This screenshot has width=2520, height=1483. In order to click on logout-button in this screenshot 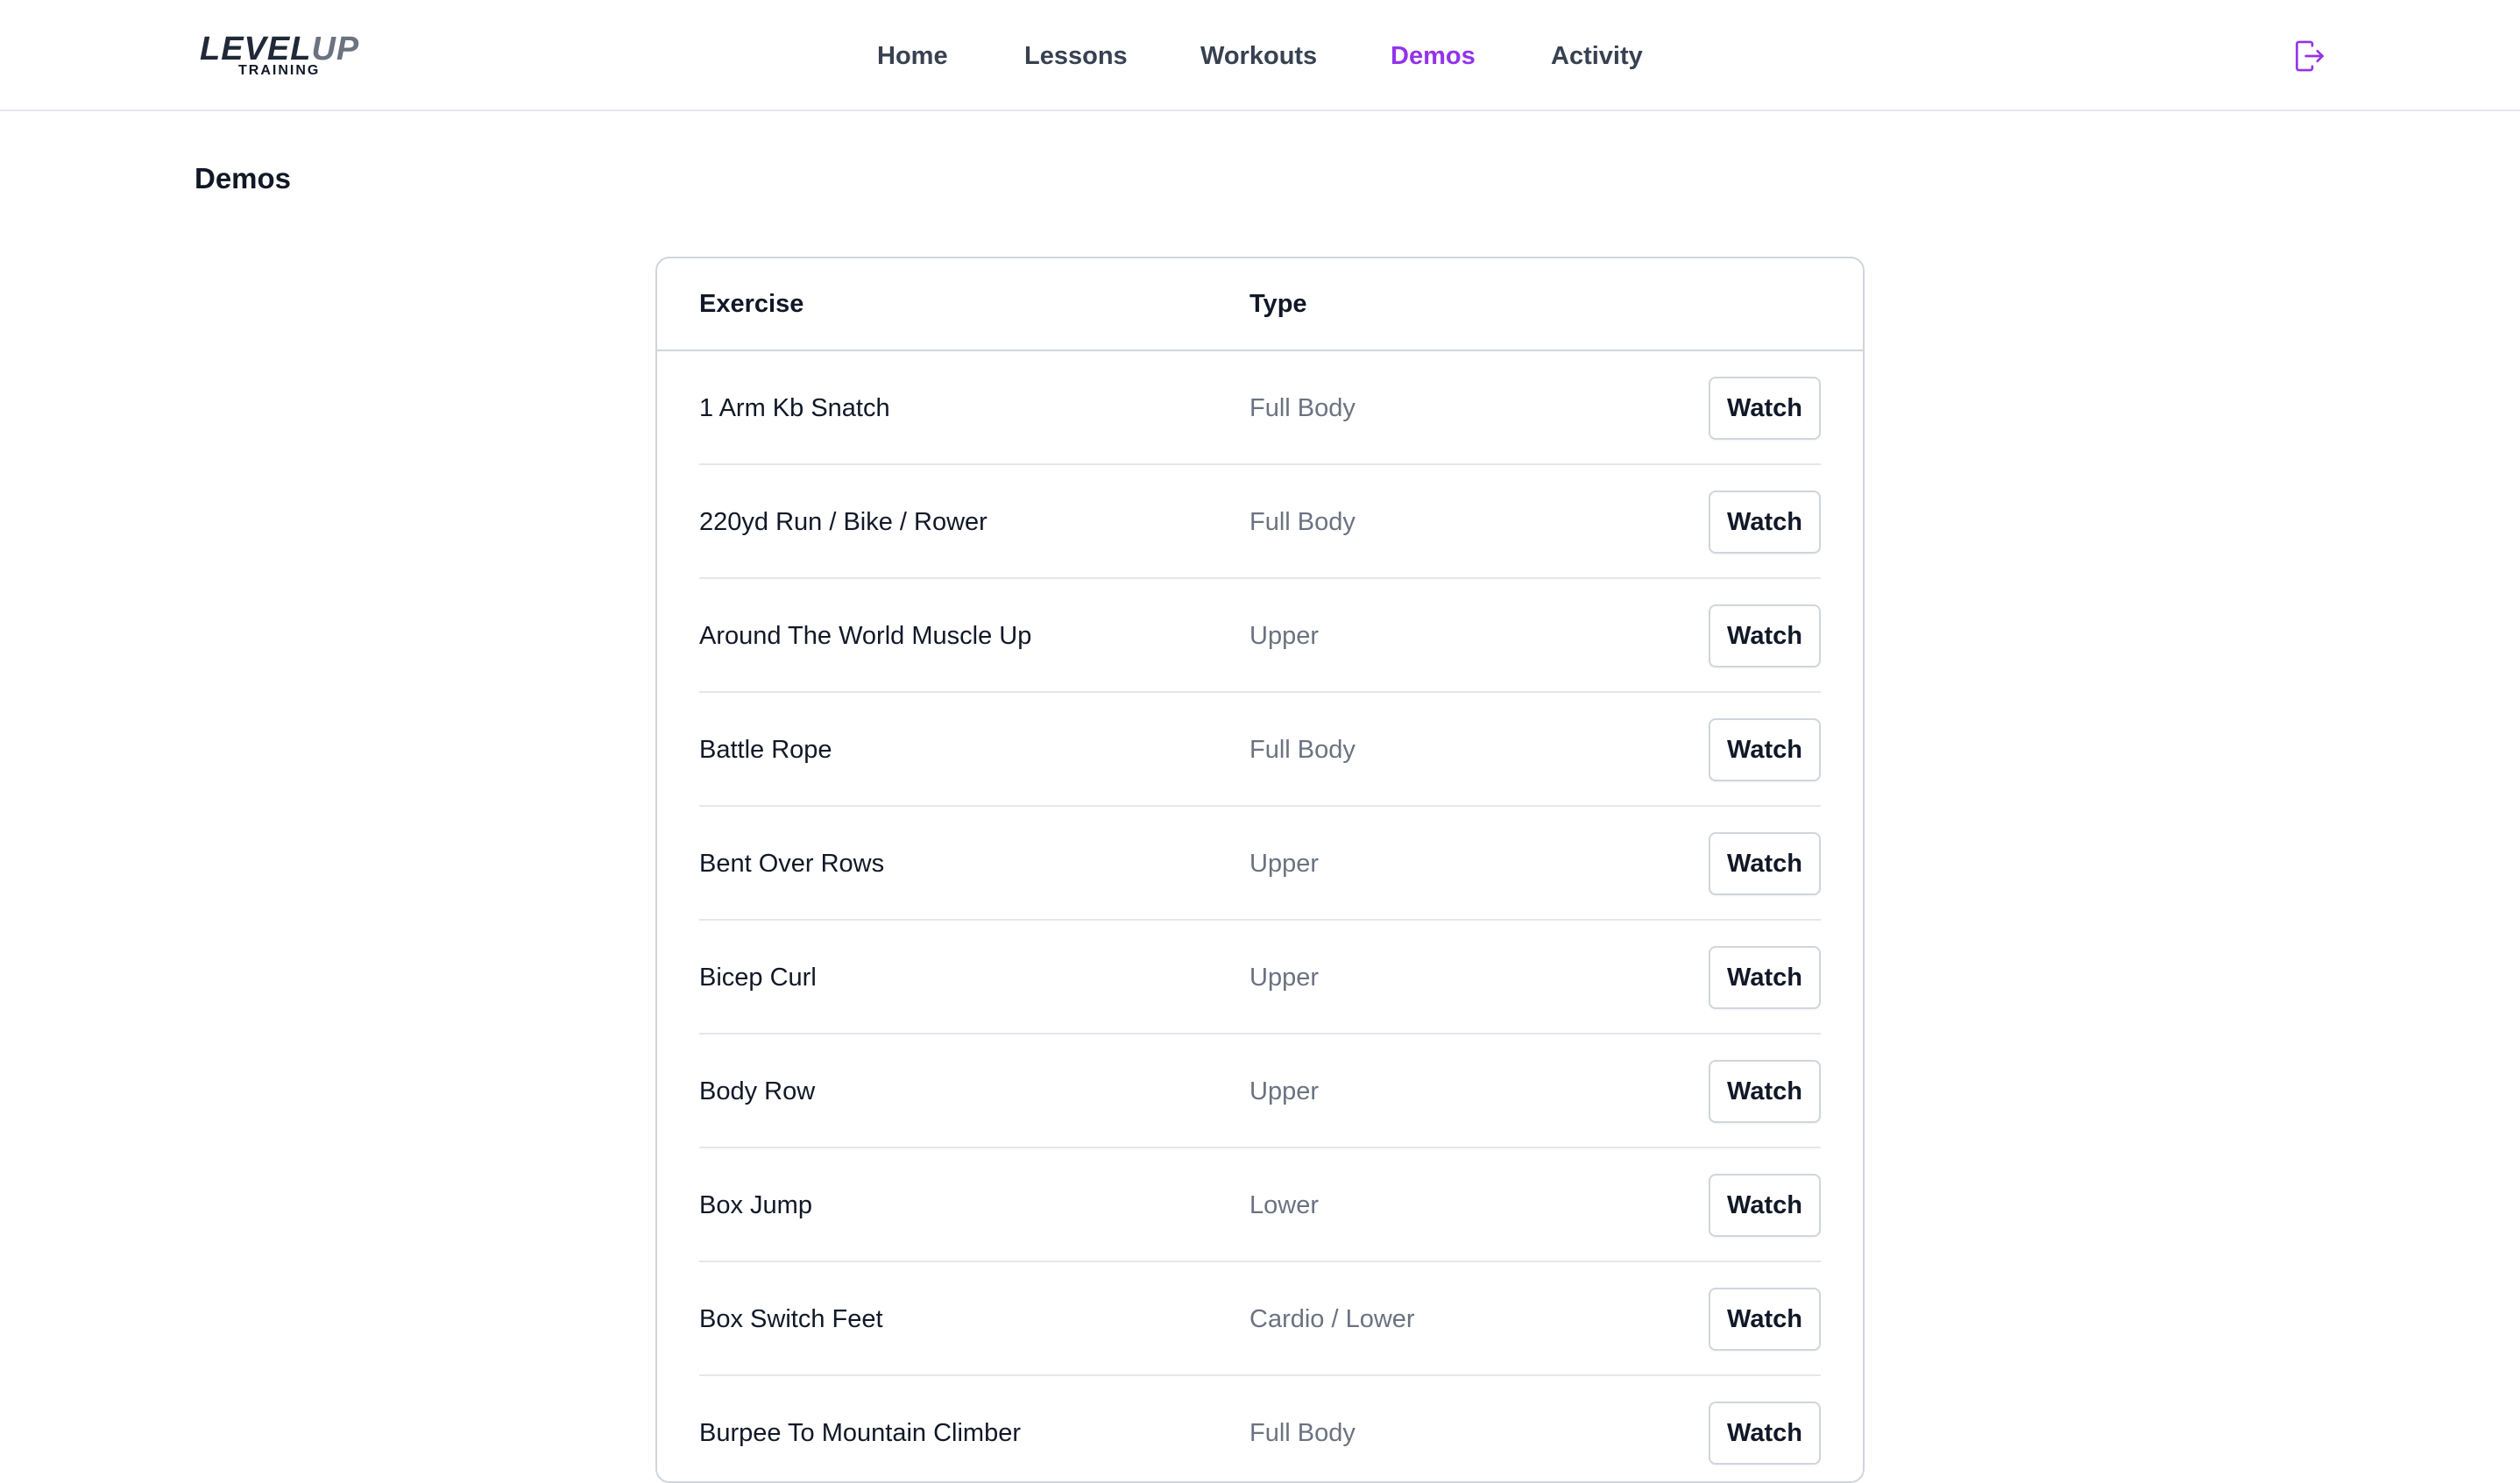, I will do `click(2310, 57)`.